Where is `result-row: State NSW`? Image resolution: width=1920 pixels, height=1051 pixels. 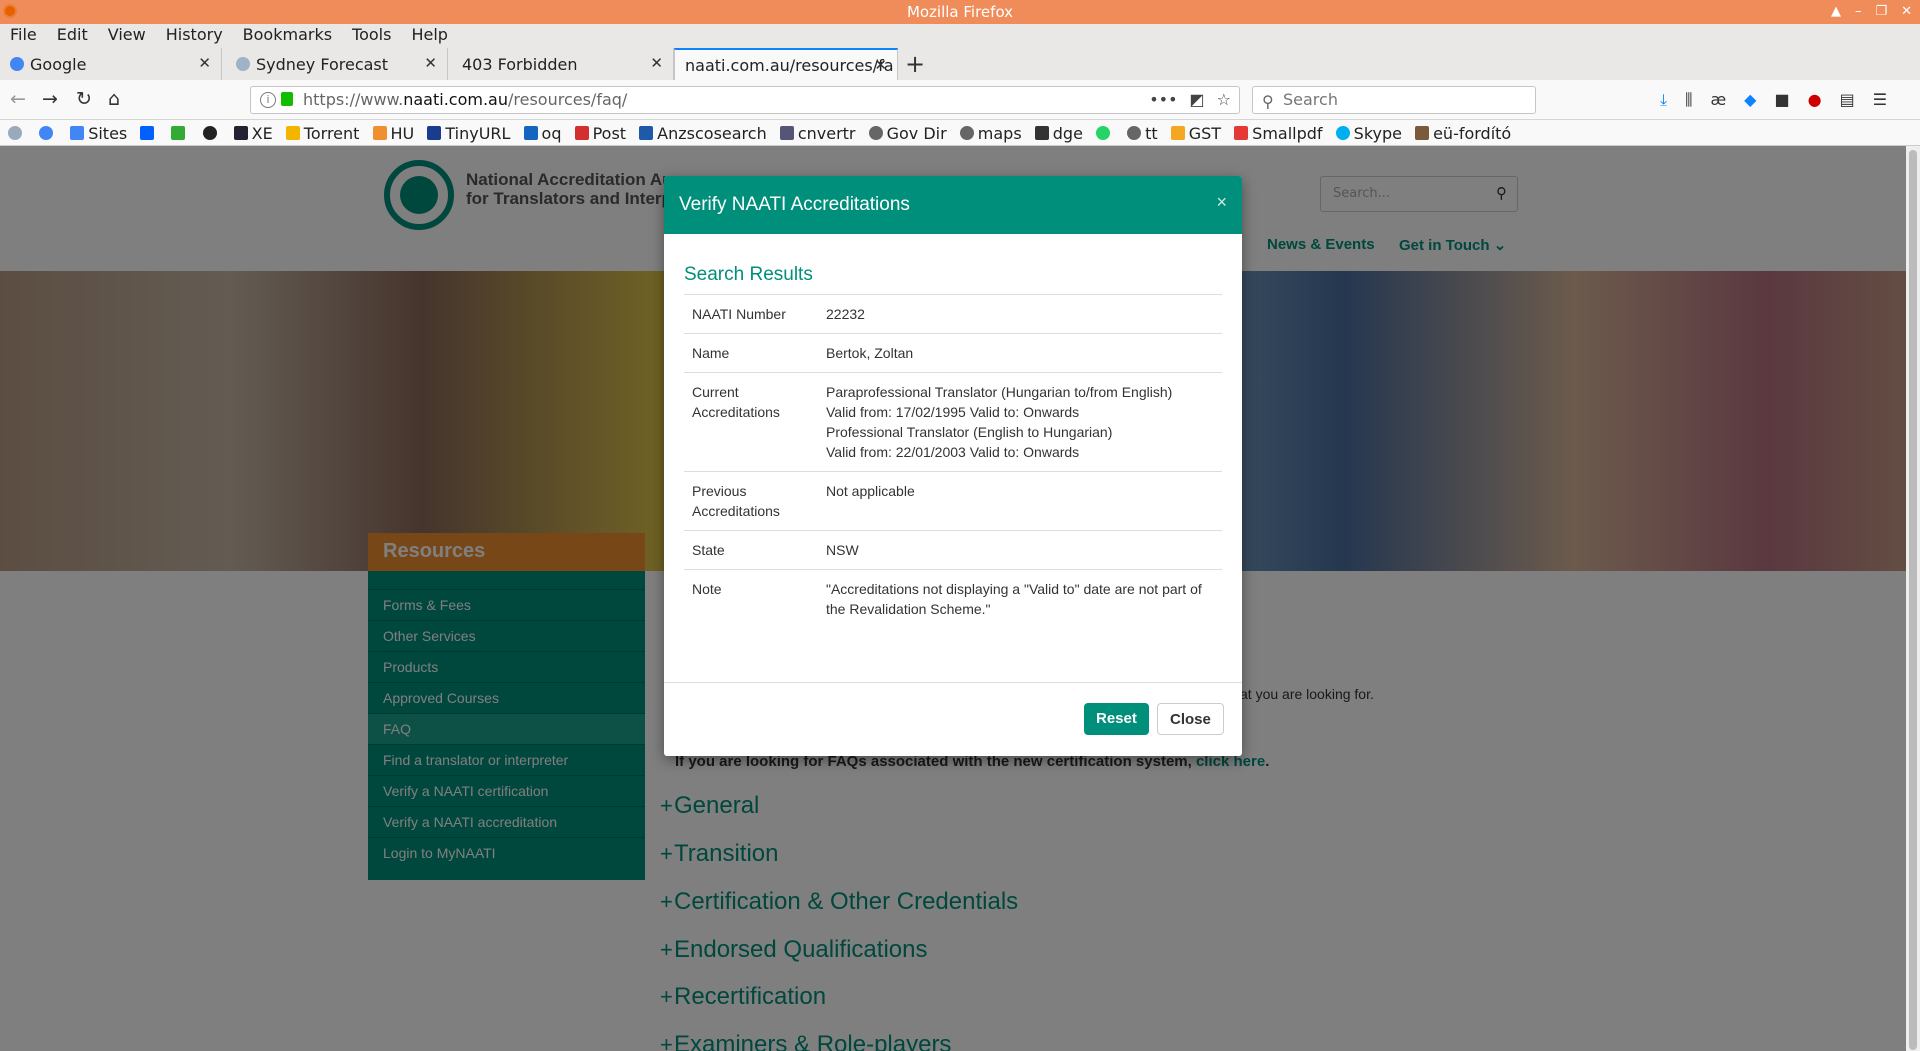
result-row: State NSW is located at coordinates (953, 550).